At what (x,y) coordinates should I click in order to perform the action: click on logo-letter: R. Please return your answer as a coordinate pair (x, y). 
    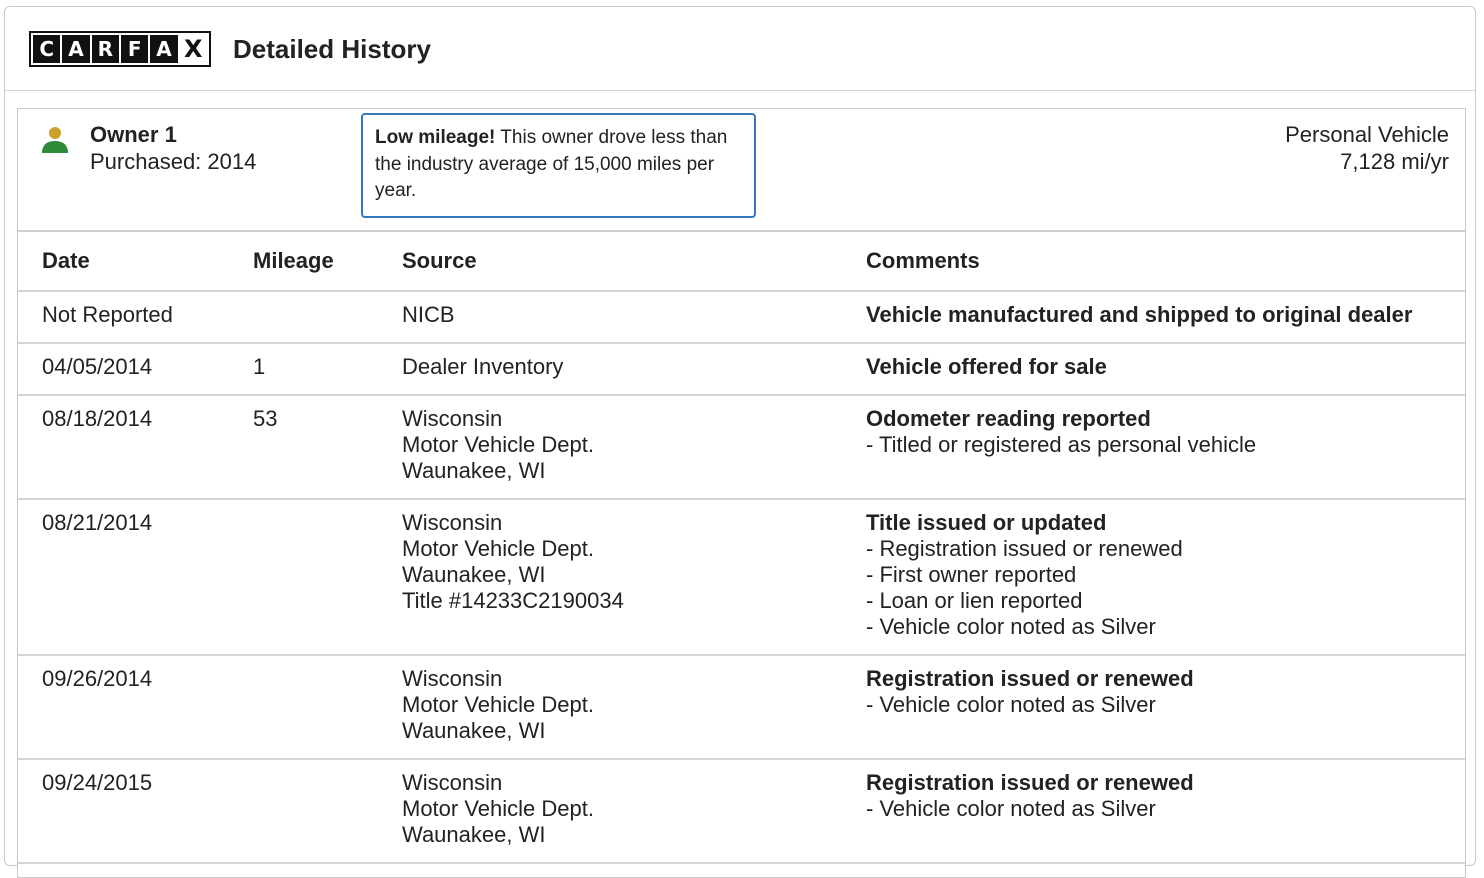
    Looking at the image, I should click on (105, 49).